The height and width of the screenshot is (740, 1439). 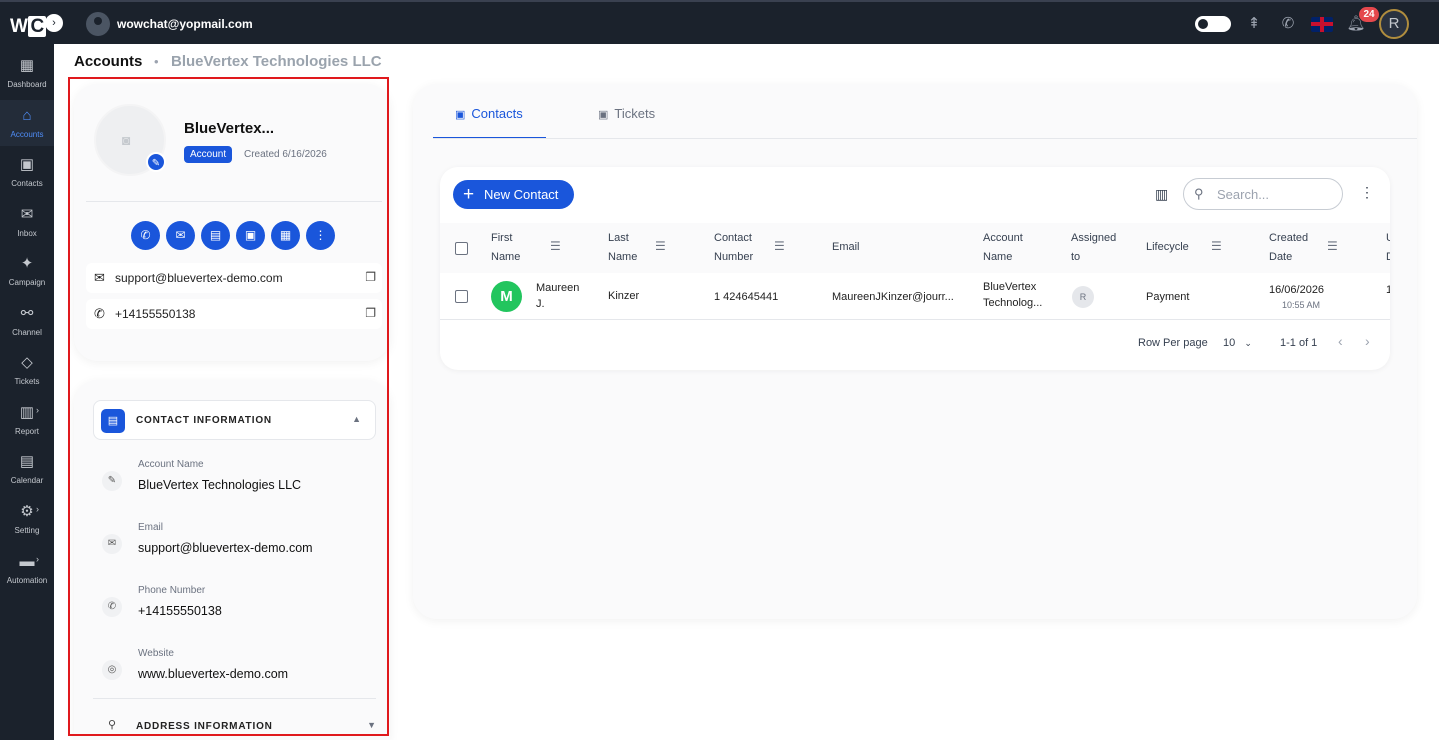 I want to click on theme-toggle, so click(x=1213, y=24).